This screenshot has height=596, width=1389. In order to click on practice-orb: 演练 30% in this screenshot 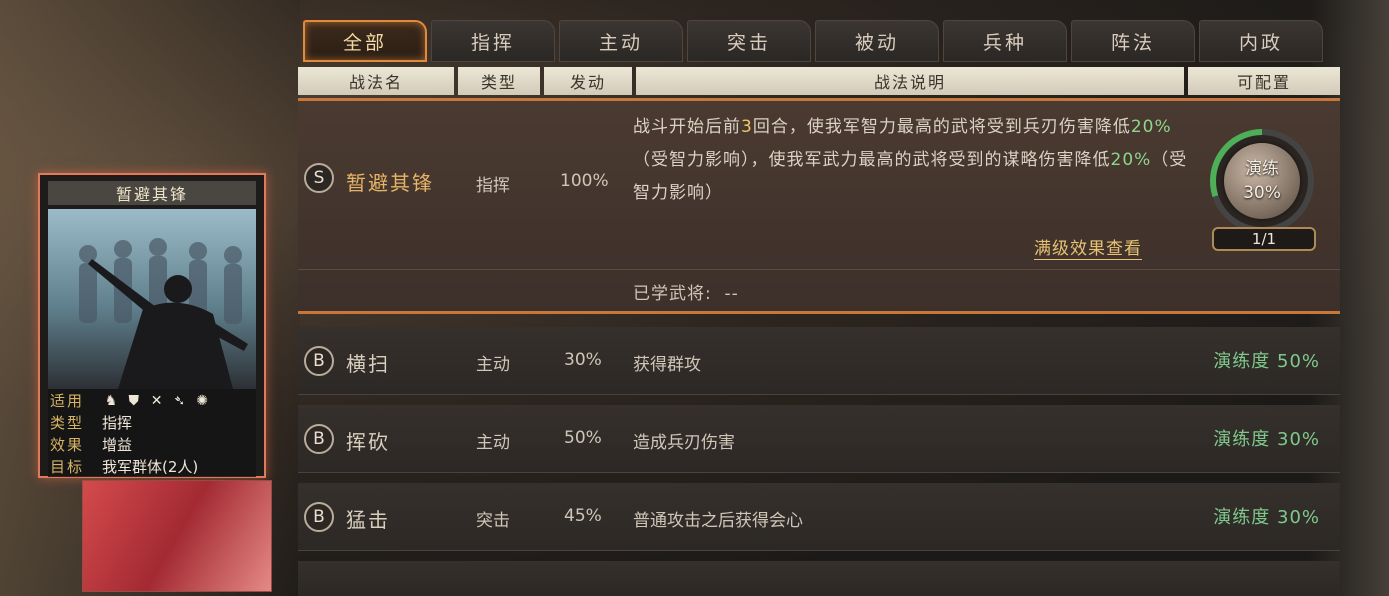, I will do `click(1262, 181)`.